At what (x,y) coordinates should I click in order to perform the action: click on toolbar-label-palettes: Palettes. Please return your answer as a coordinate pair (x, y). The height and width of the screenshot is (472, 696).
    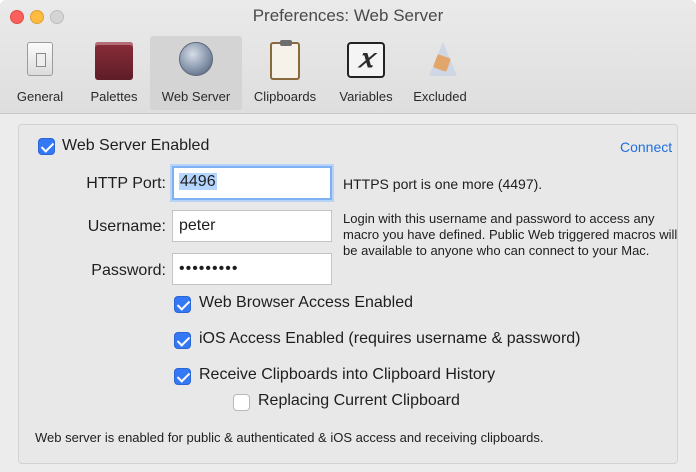
    Looking at the image, I should click on (114, 96).